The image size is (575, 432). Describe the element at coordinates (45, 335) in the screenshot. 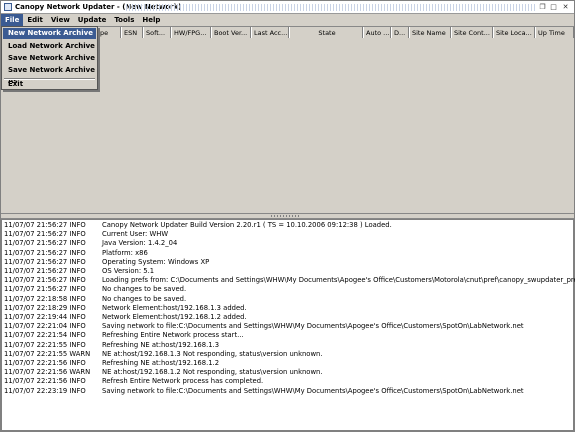

I see `log-timestamp: 11/07/07 22:21:54 INFO` at that location.